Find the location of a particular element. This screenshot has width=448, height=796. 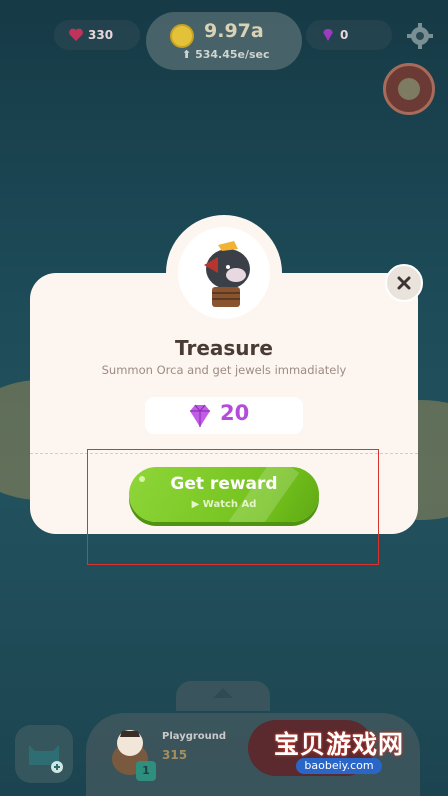

dialog-subtitle: Summon Orca and get jewels immadiately is located at coordinates (224, 370).